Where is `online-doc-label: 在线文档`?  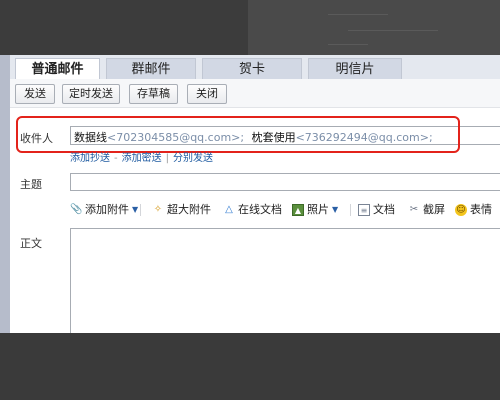 online-doc-label: 在线文档 is located at coordinates (260, 209).